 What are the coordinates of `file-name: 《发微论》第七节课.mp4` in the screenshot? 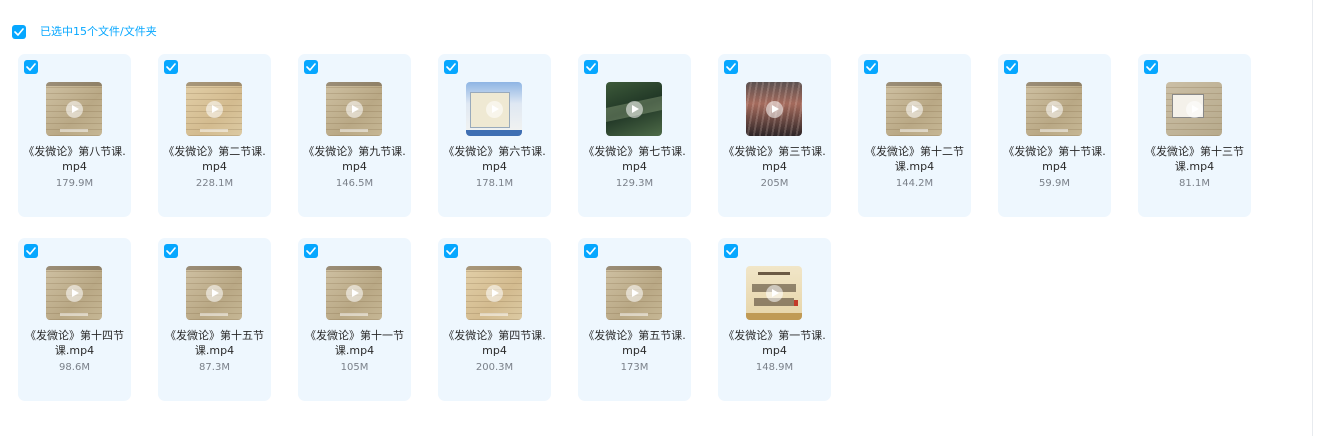 It's located at (634, 159).